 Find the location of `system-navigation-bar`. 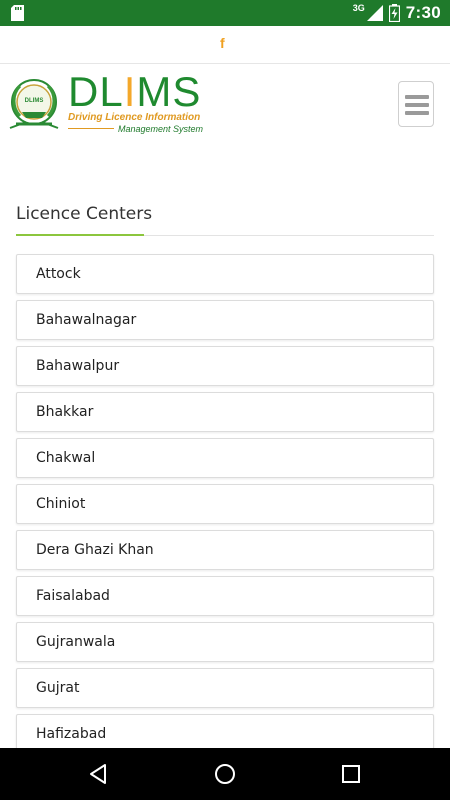

system-navigation-bar is located at coordinates (225, 774).